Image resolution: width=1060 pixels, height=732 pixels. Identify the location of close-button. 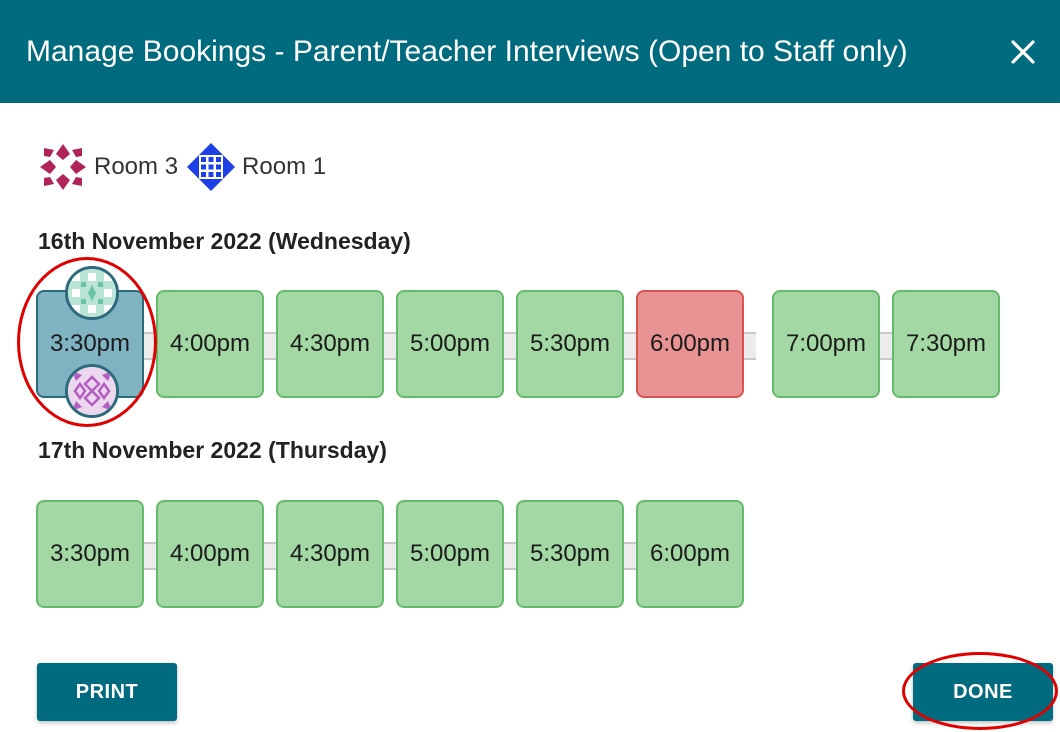
(1023, 52).